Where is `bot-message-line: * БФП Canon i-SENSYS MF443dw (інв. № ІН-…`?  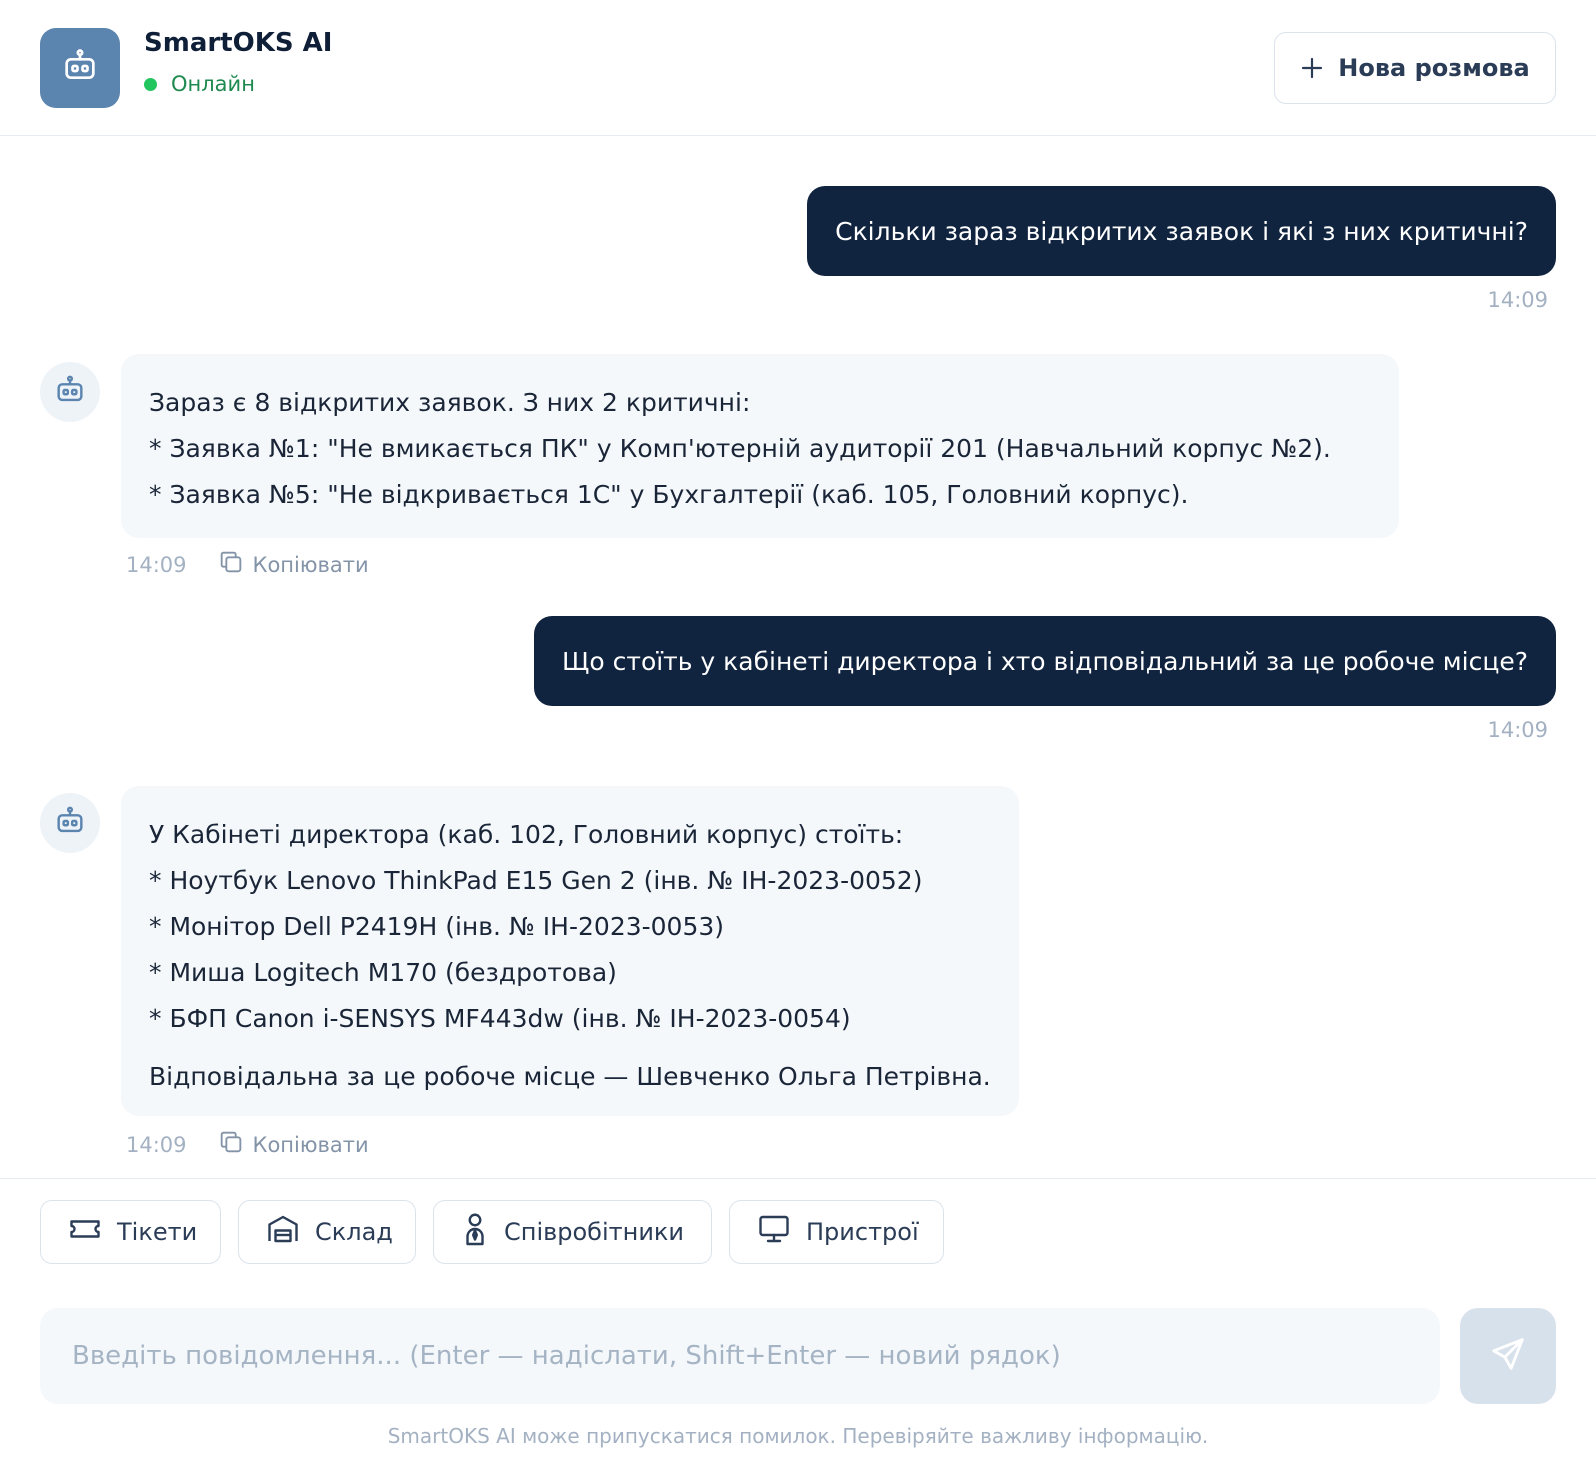
bot-message-line: * БФП Canon i-SENSYS MF443dw (інв. № ІН-… is located at coordinates (500, 1018).